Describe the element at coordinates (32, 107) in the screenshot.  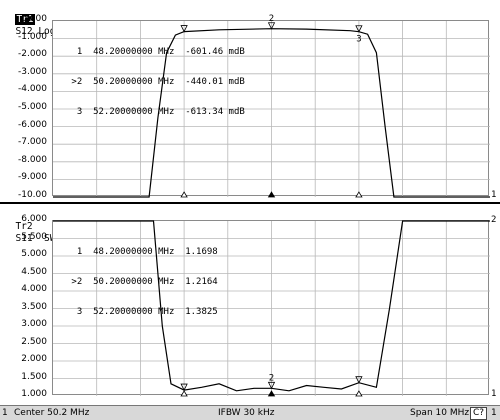
I see `y-tick-label: -5.000` at that location.